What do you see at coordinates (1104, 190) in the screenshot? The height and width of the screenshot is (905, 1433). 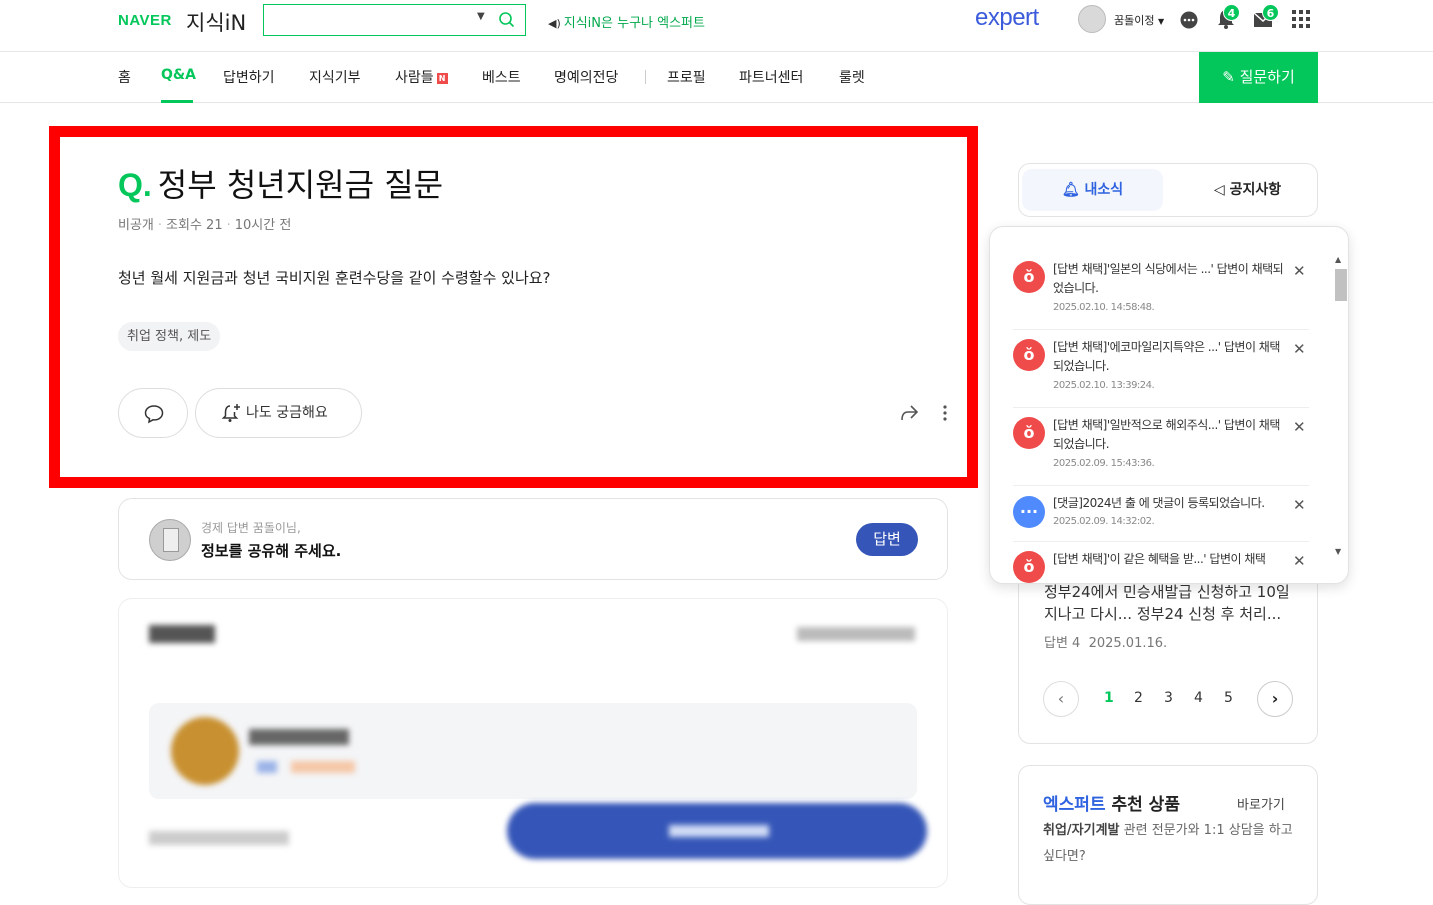 I see `tab-my-news-label: 내소식` at bounding box center [1104, 190].